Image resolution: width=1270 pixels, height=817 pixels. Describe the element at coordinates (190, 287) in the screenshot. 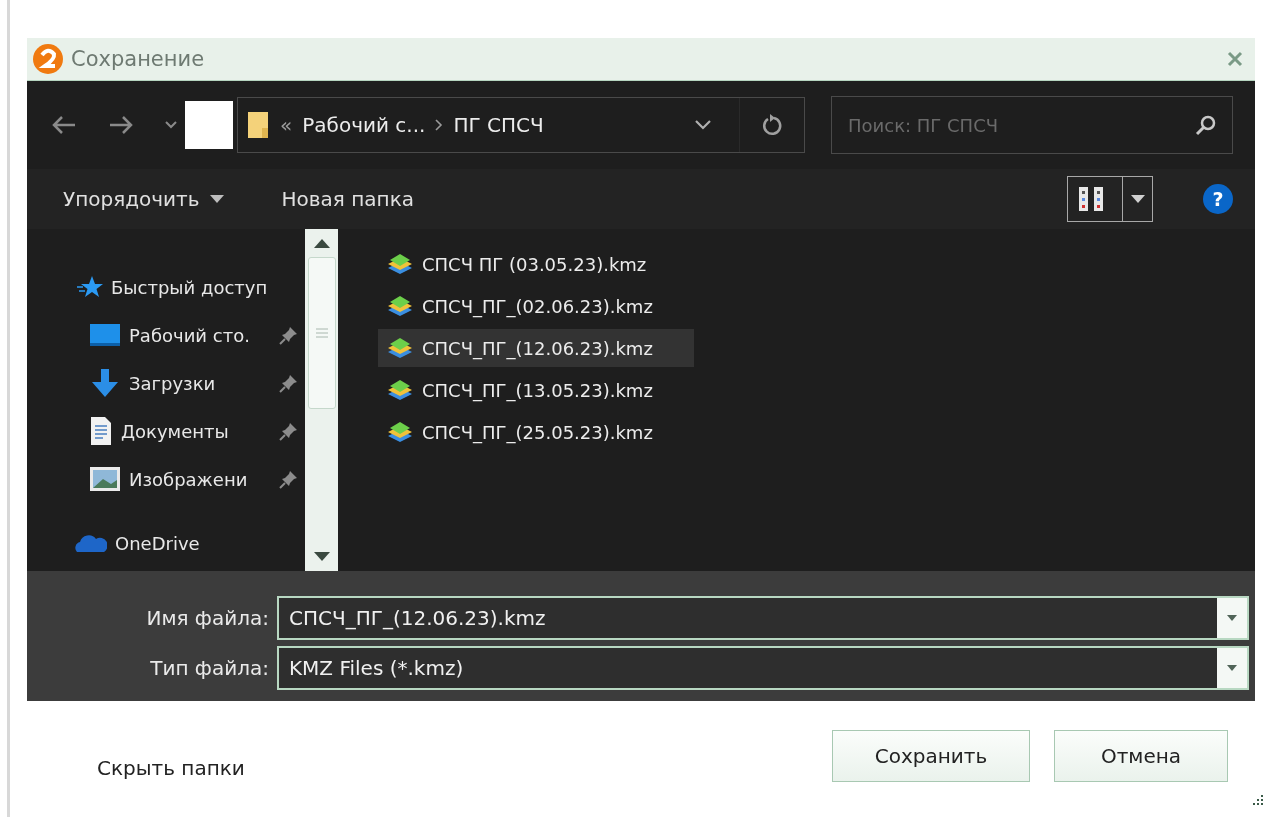

I see `sidebar-label: Быстрый доступ` at that location.